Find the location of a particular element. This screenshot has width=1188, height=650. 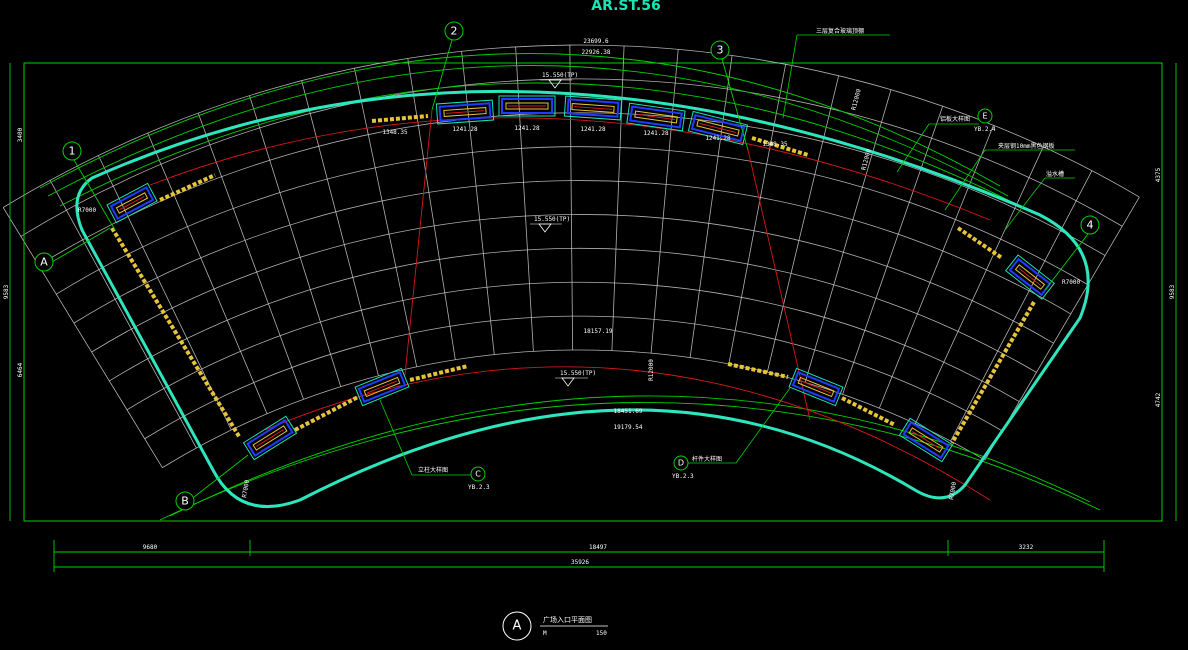

elevation-marker-top: 15.550(TP) is located at coordinates (559, 80).